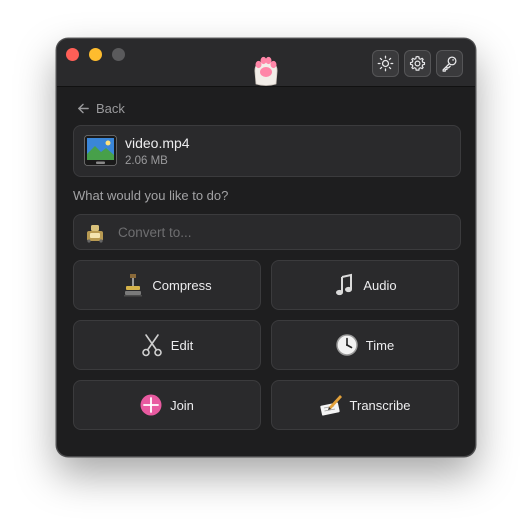 The image size is (532, 532). I want to click on file-size: 2.06 MB, so click(146, 161).